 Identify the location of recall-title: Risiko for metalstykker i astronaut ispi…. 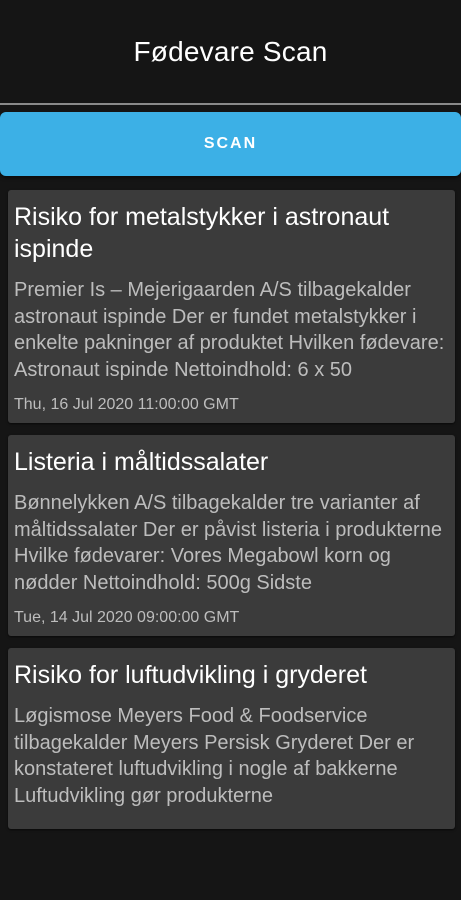
(202, 233).